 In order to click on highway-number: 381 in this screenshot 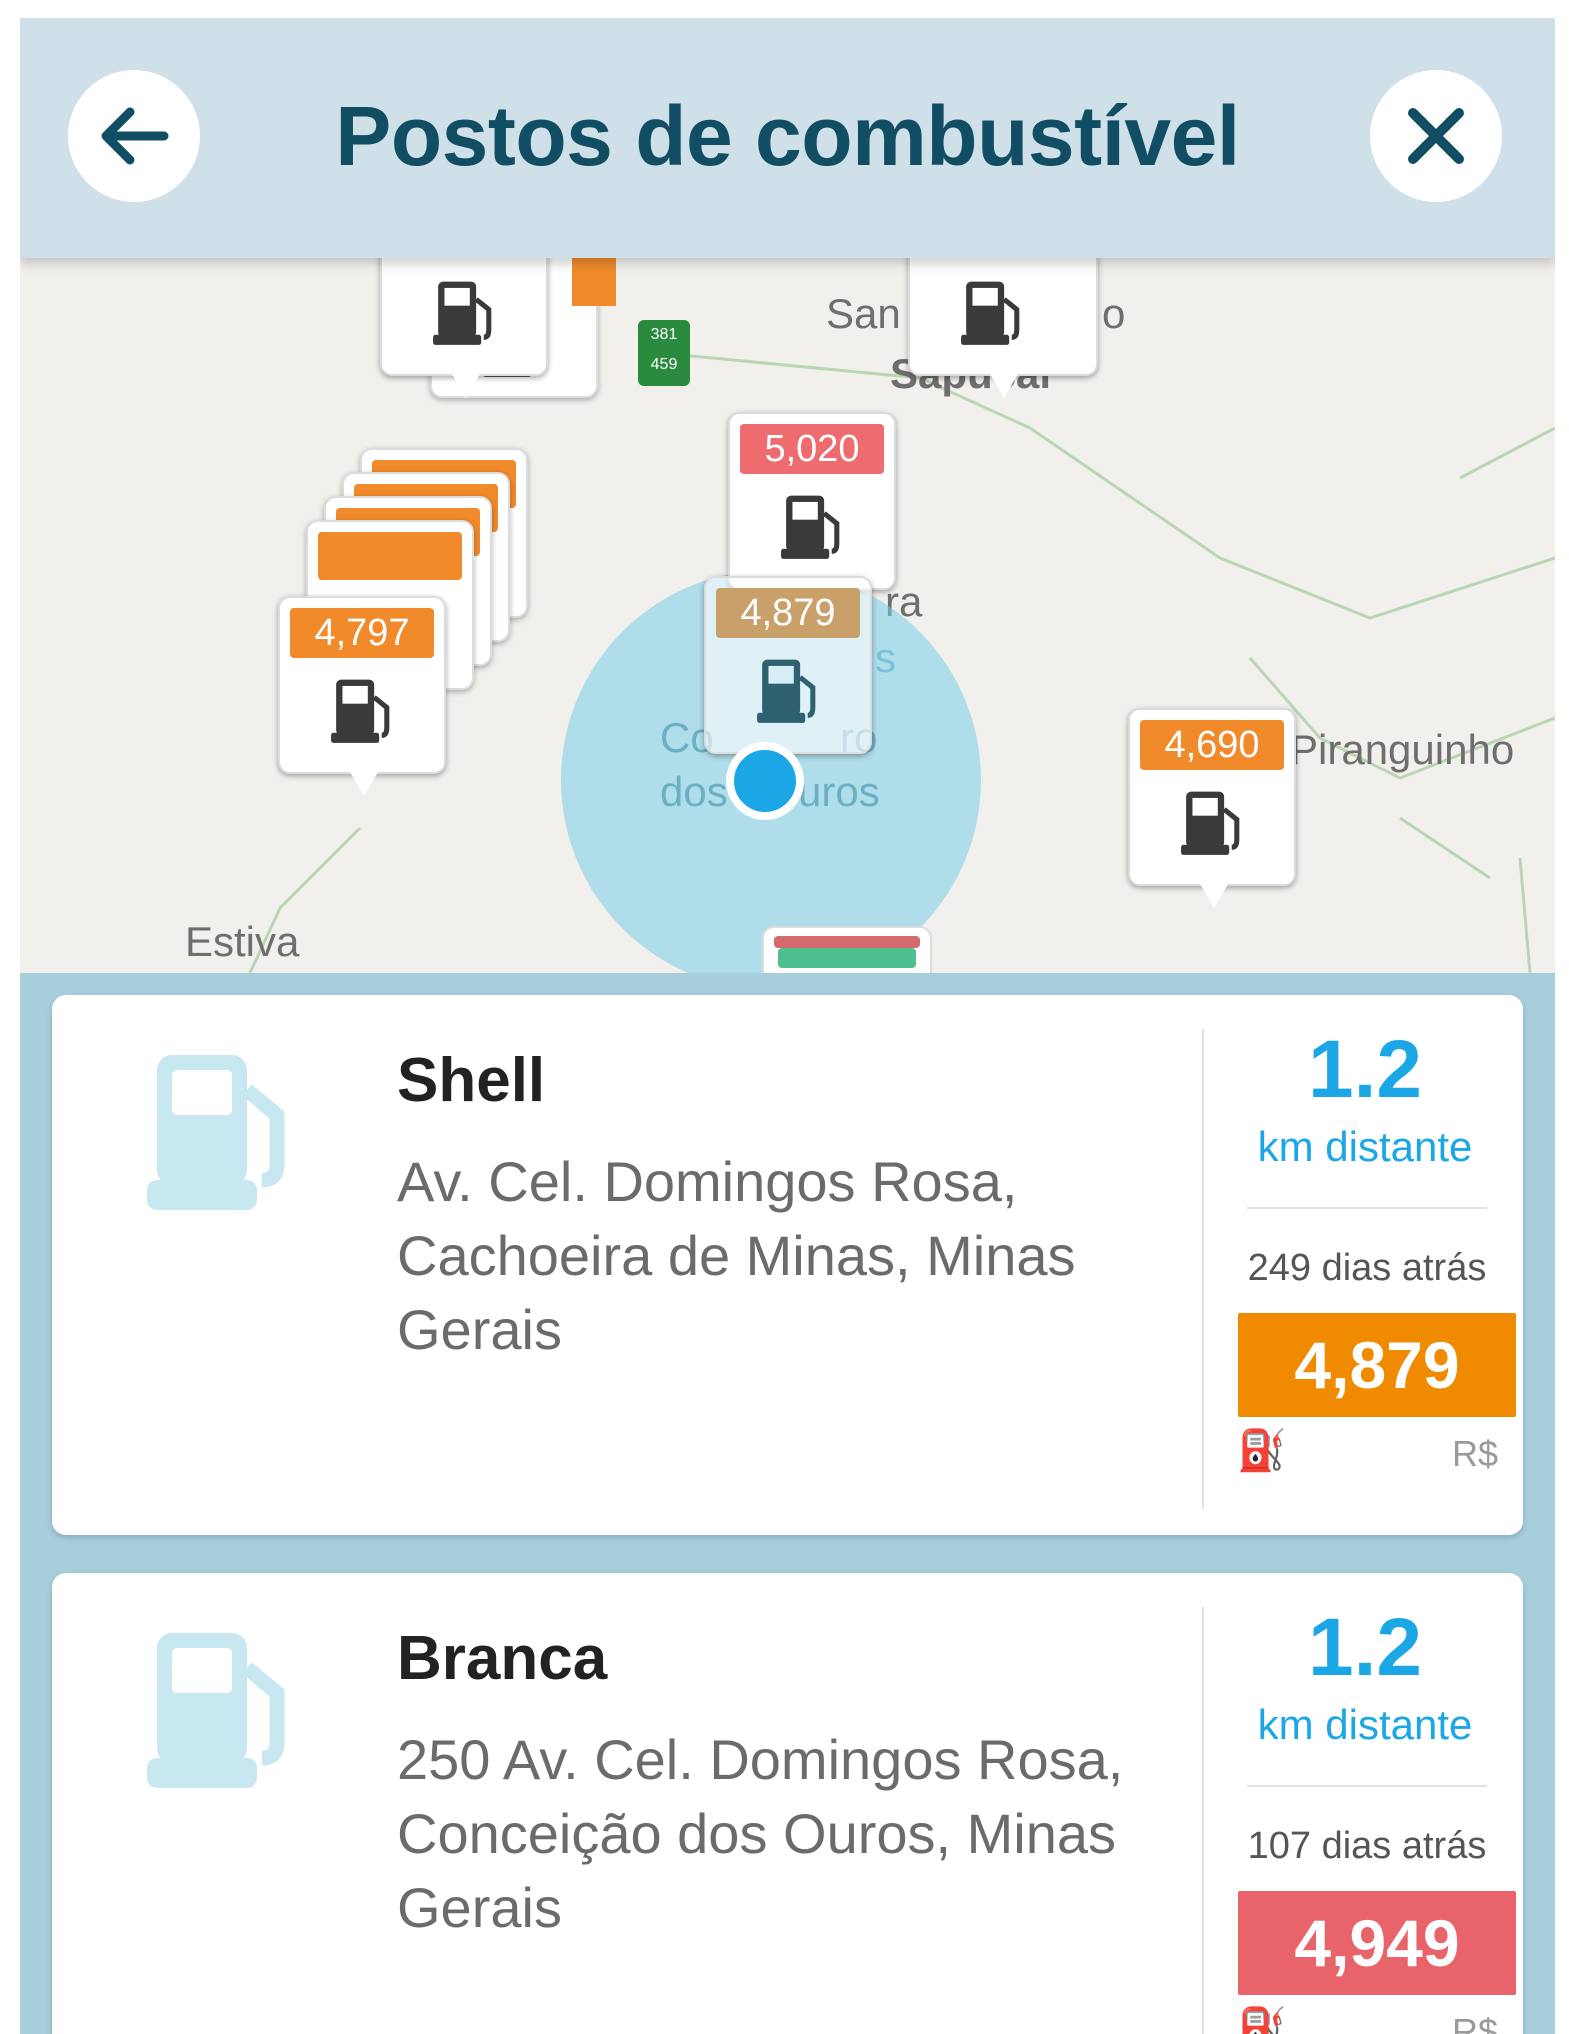, I will do `click(664, 334)`.